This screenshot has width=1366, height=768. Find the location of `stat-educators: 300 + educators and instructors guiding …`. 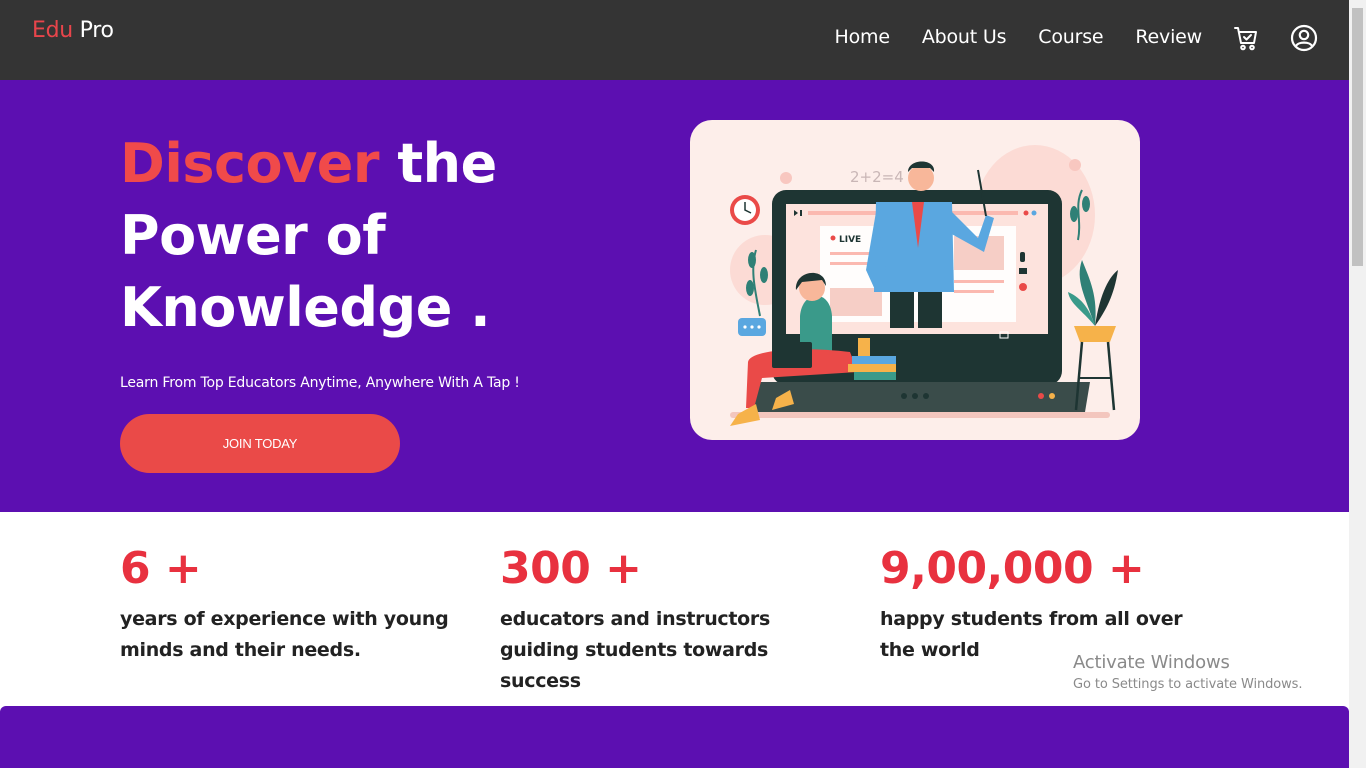

stat-educators: 300 + educators and instructors guiding … is located at coordinates (670, 619).